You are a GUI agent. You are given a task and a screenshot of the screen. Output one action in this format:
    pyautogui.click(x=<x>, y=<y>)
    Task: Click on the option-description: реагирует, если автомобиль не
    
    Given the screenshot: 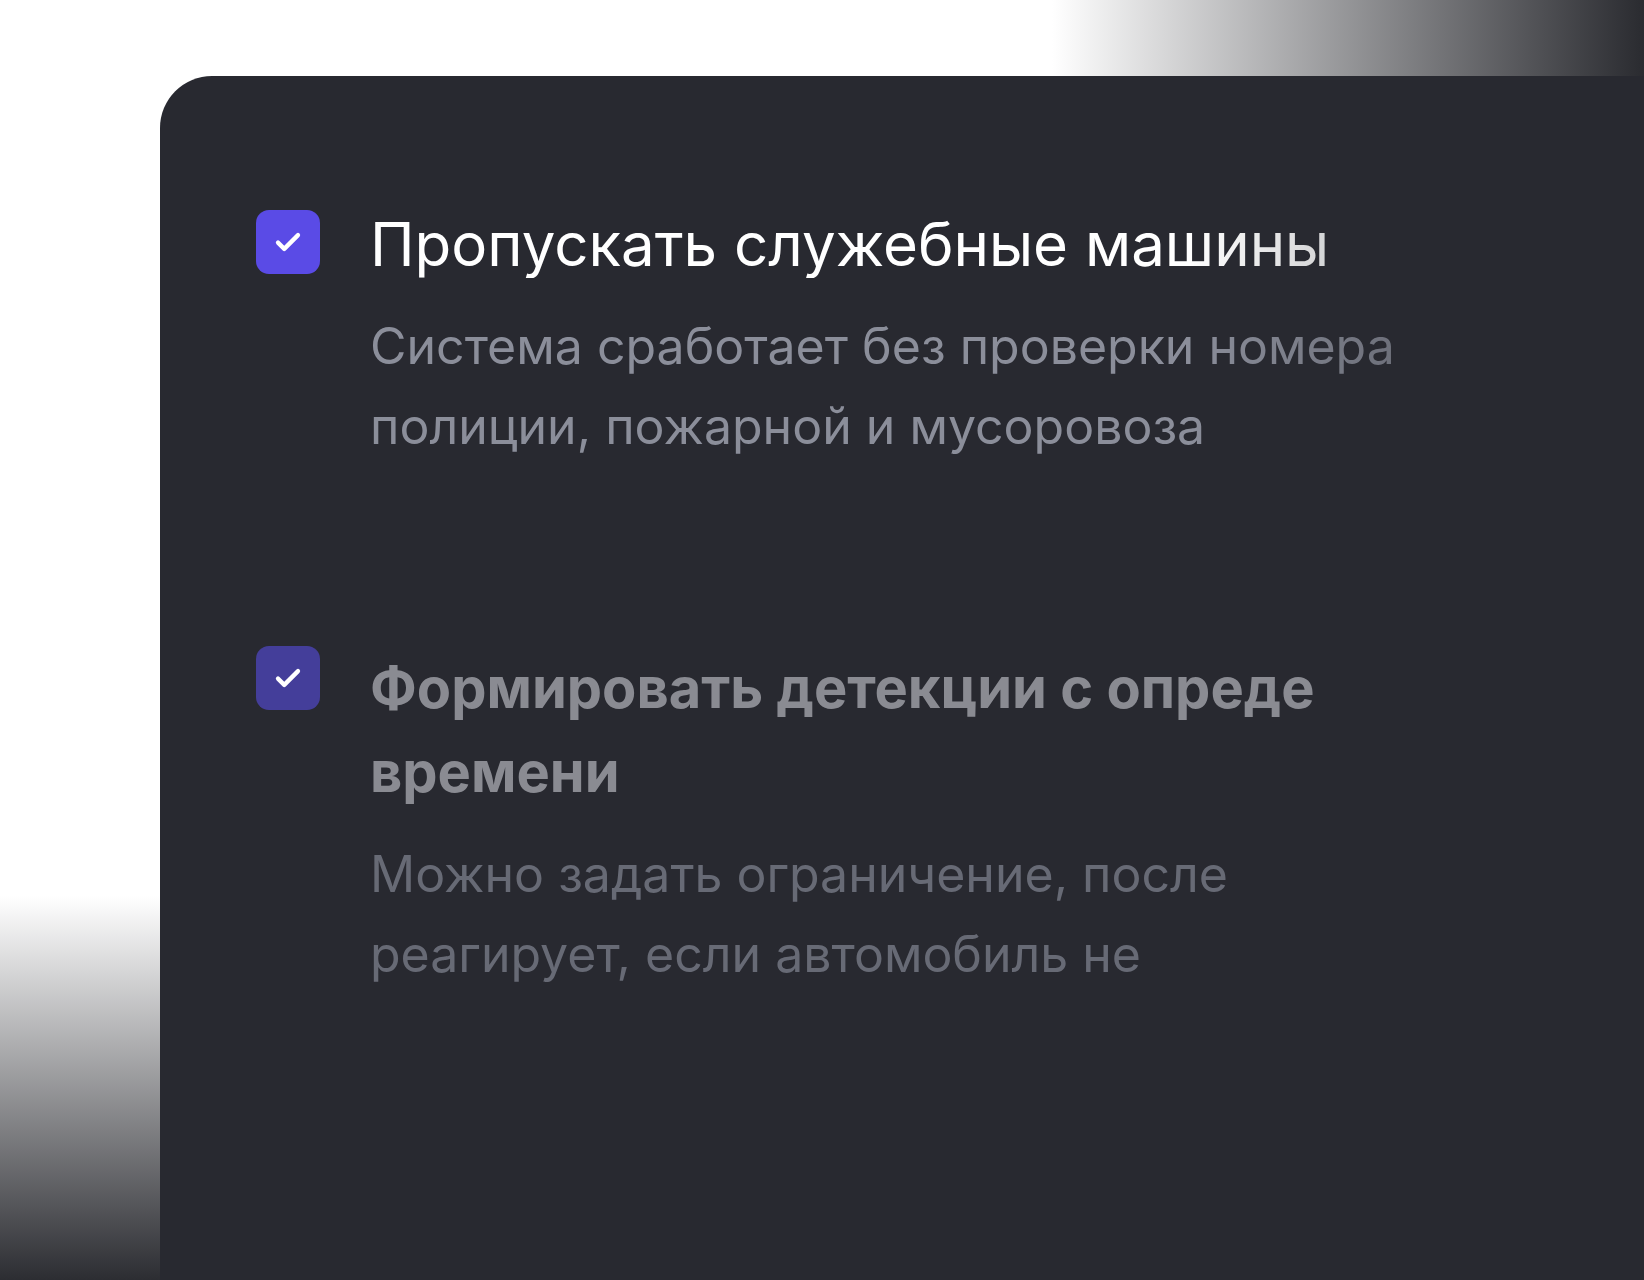 What is the action you would take?
    pyautogui.click(x=756, y=954)
    